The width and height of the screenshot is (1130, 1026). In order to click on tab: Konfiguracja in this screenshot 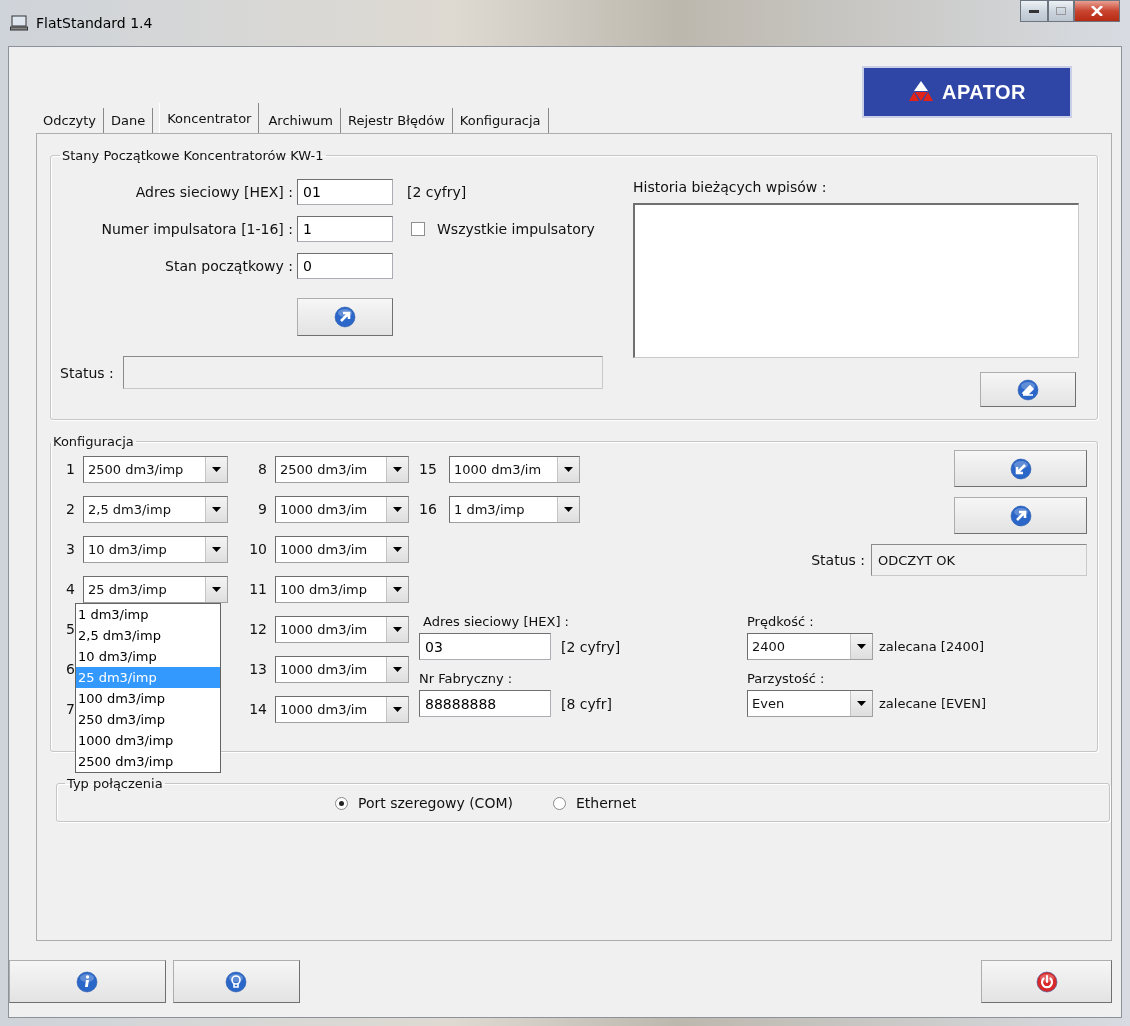, I will do `click(500, 120)`.